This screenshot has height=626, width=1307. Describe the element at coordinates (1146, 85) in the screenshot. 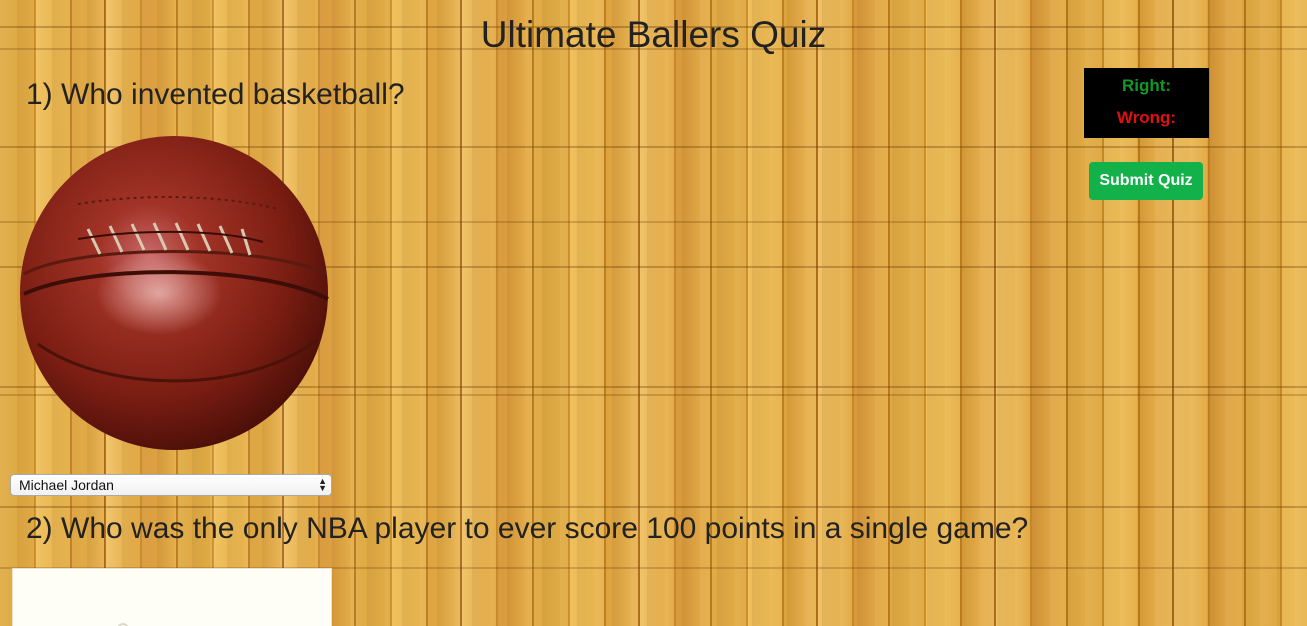

I see `right-score-label: Right:` at that location.